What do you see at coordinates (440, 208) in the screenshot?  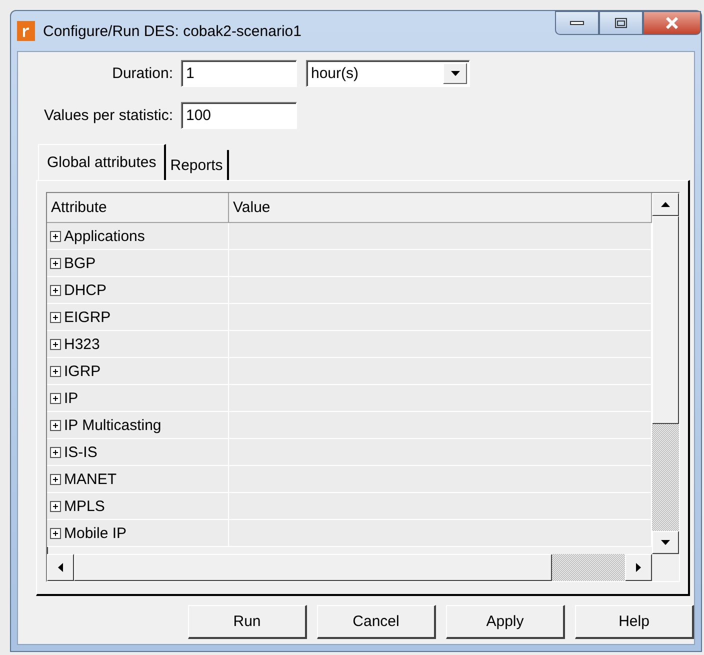 I see `column-header: Value` at bounding box center [440, 208].